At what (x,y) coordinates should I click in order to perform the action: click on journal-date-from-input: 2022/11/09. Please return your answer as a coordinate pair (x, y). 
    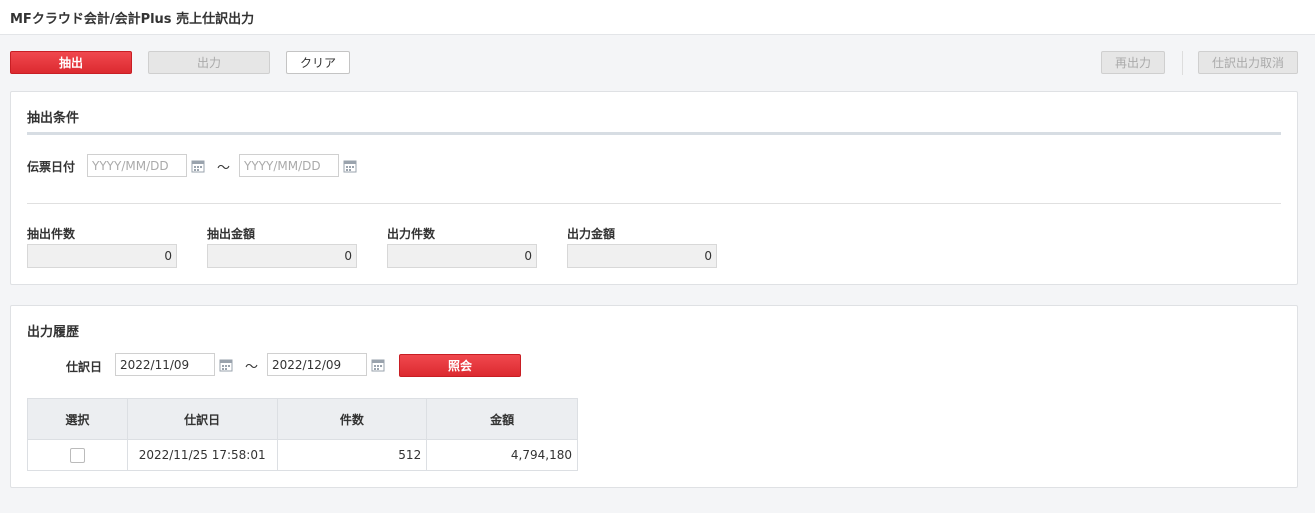
    Looking at the image, I should click on (165, 364).